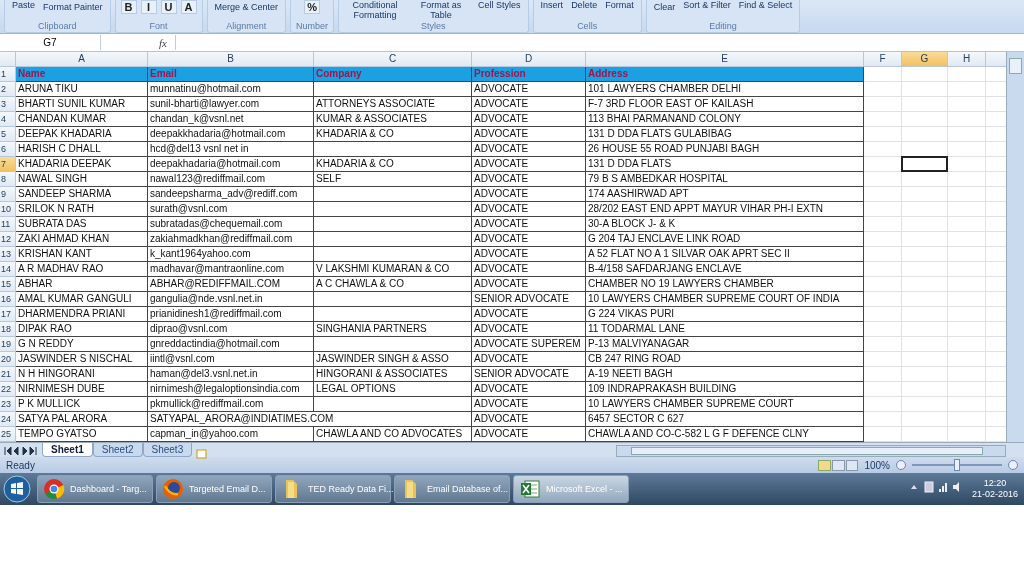 The height and width of the screenshot is (576, 1024). Describe the element at coordinates (57, 26) in the screenshot. I see `group-label: Clipboard` at that location.